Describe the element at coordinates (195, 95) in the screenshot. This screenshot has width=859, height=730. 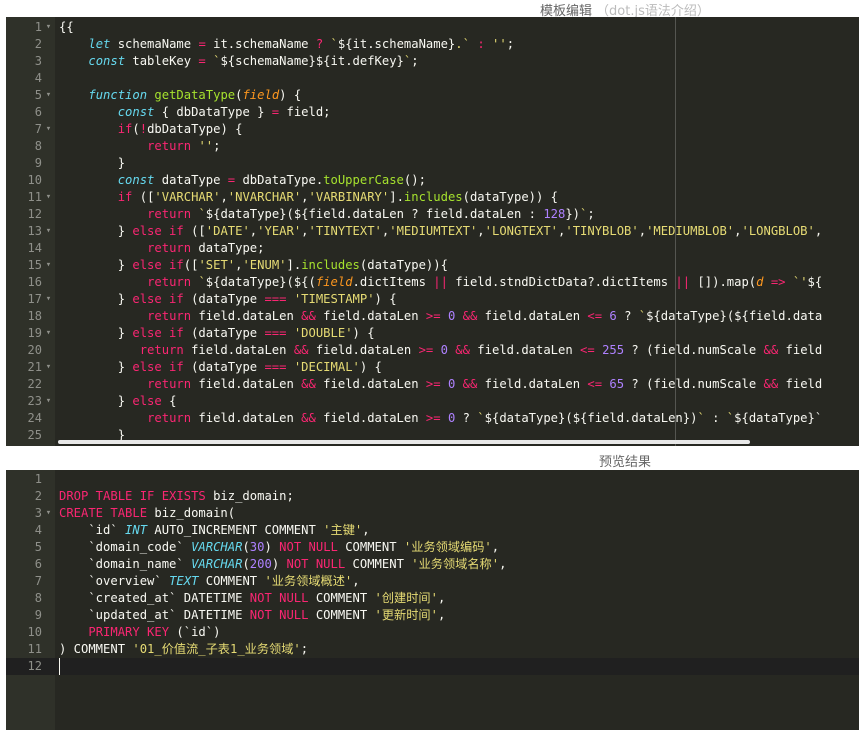
I see `code-token: getDataType` at that location.